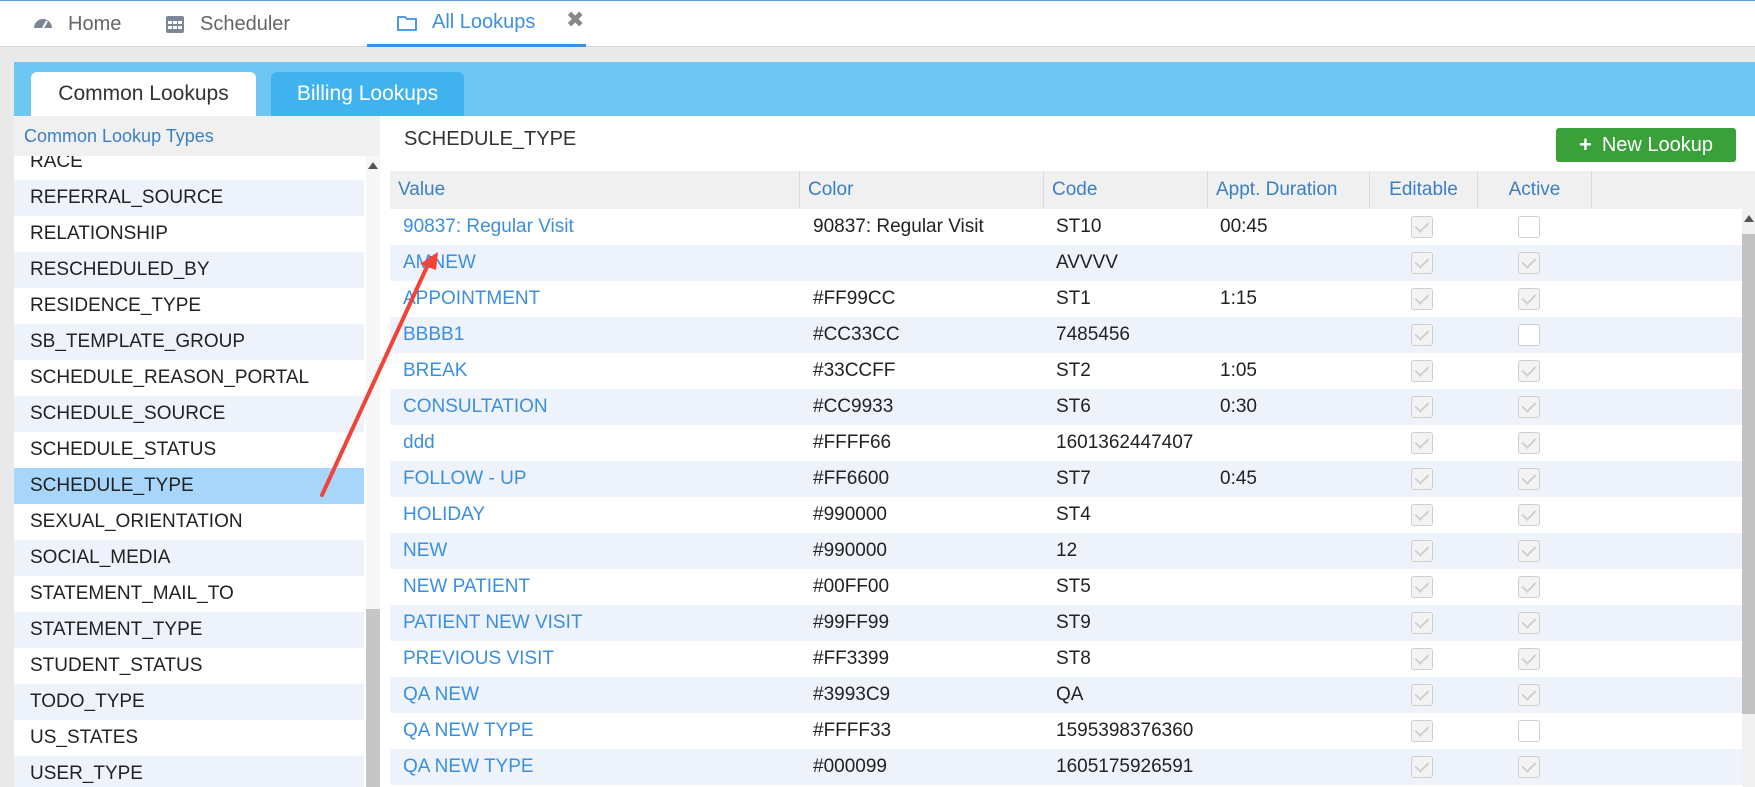 Image resolution: width=1755 pixels, height=787 pixels. Describe the element at coordinates (1424, 190) in the screenshot. I see `column-header-editable: Editable` at that location.